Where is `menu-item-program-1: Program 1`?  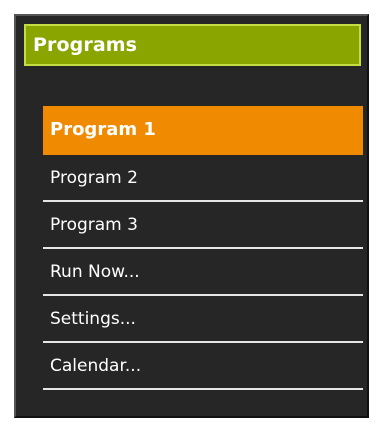
menu-item-program-1: Program 1 is located at coordinates (203, 130).